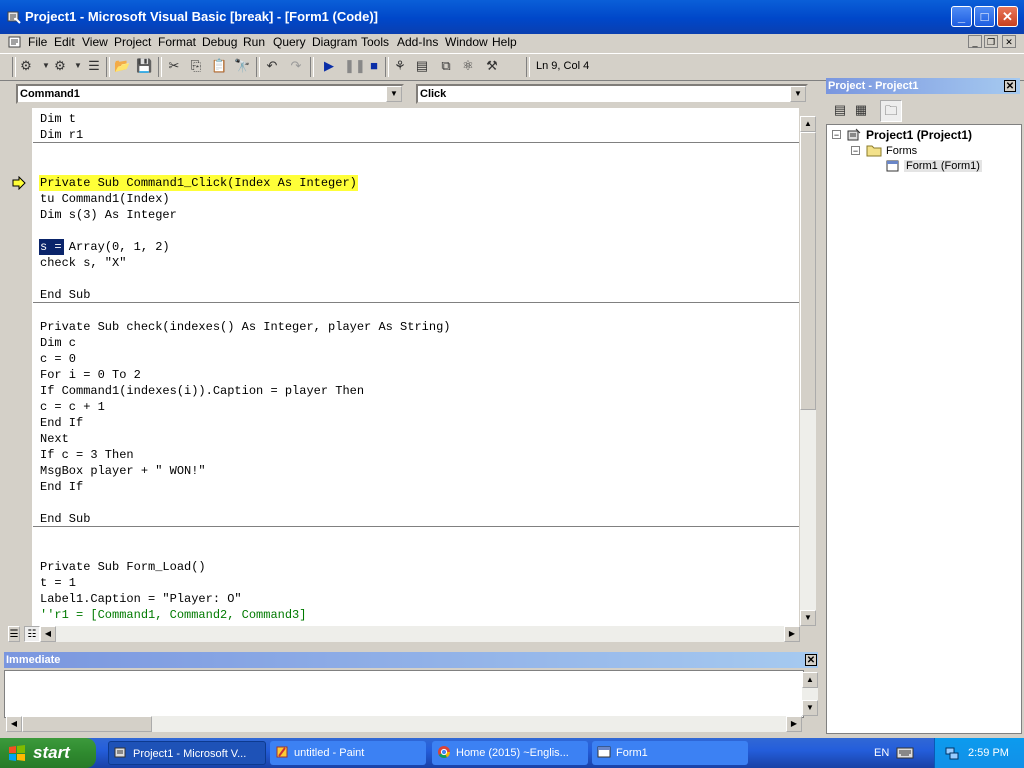 The height and width of the screenshot is (768, 1024). What do you see at coordinates (374, 66) in the screenshot?
I see `end-icon: ■` at bounding box center [374, 66].